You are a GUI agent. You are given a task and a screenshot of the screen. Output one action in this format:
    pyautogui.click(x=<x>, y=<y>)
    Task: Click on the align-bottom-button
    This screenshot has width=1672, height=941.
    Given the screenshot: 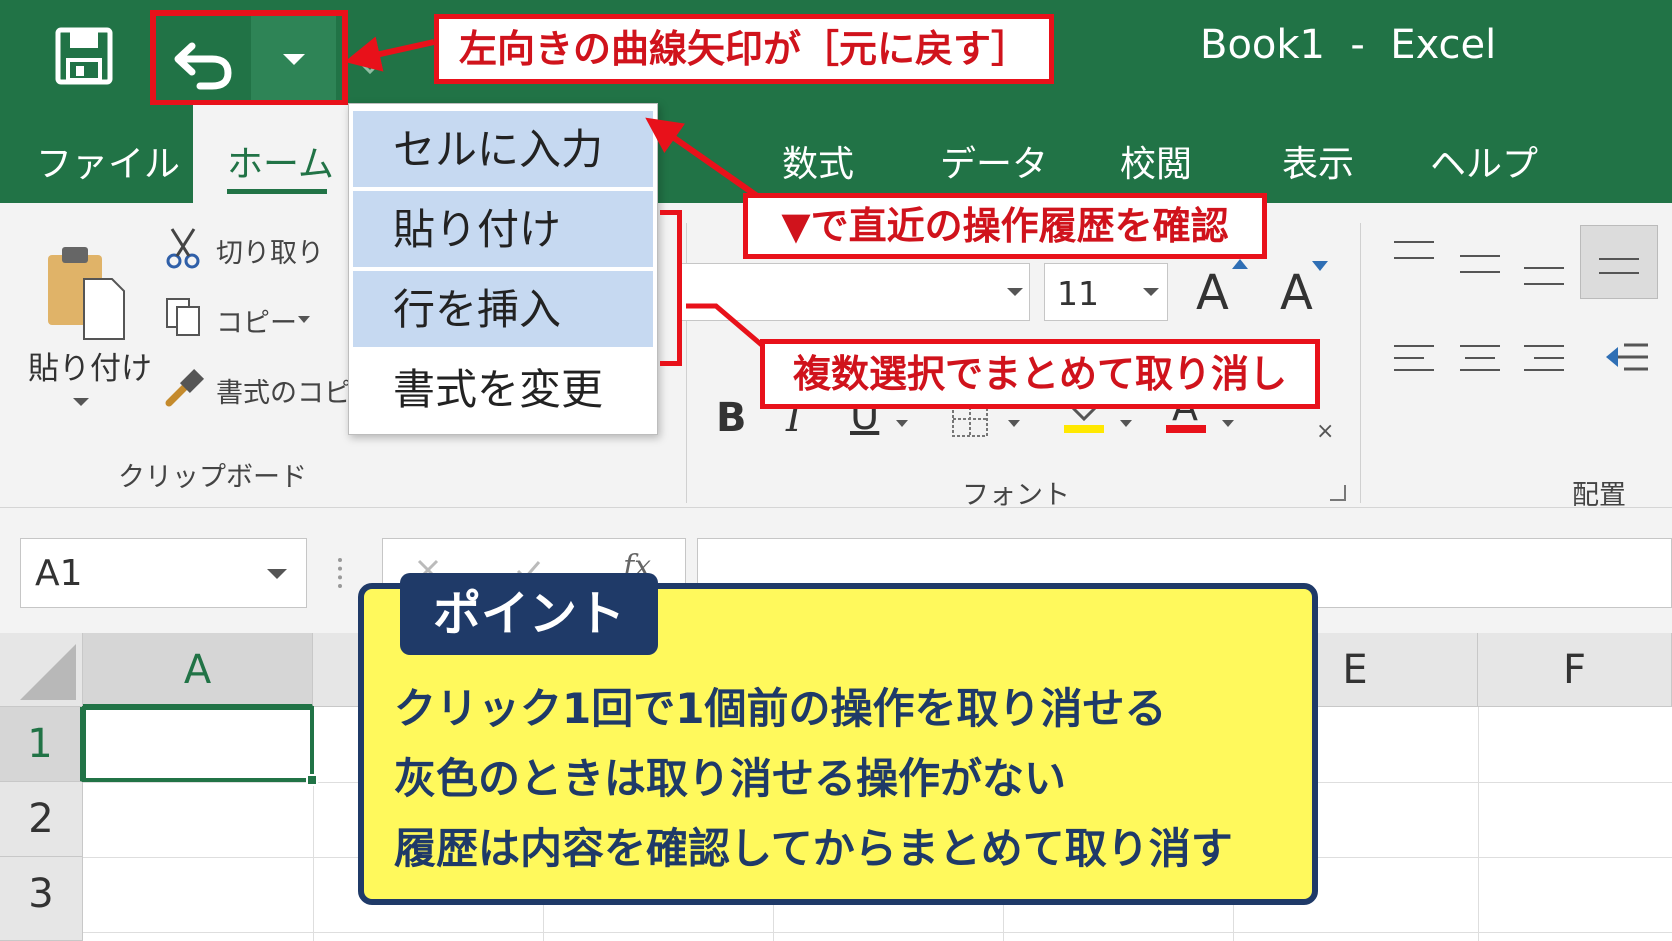 What is the action you would take?
    pyautogui.click(x=1544, y=273)
    